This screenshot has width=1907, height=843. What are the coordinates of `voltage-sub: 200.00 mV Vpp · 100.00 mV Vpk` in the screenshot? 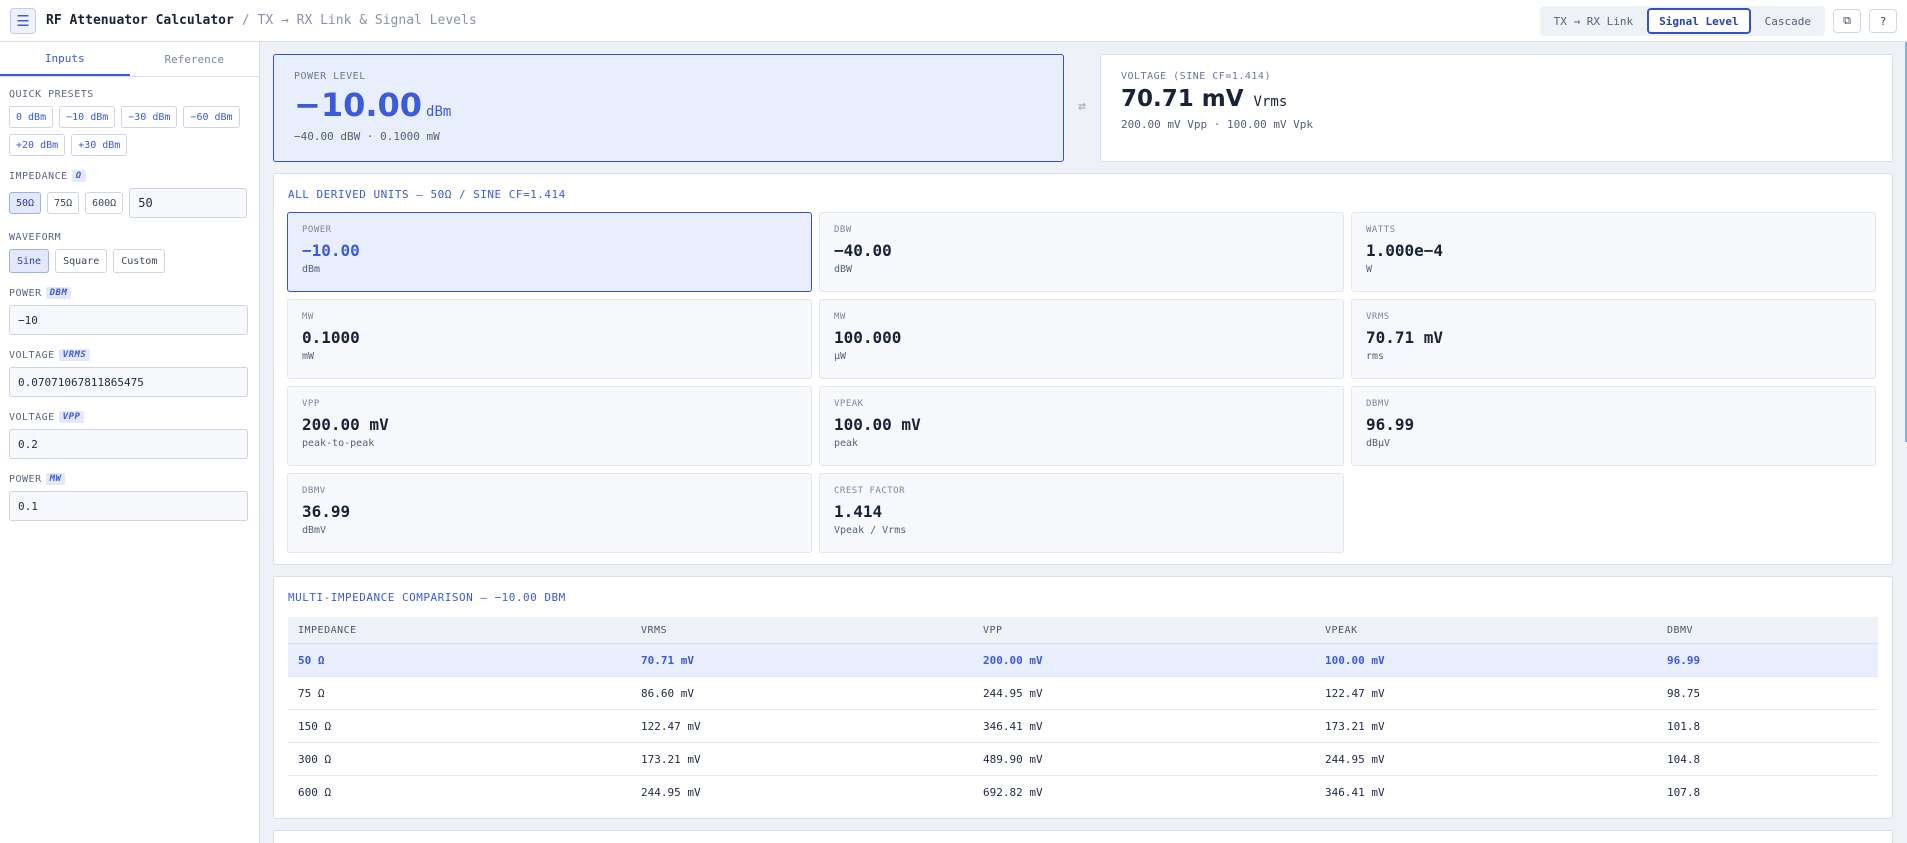 It's located at (1217, 124).